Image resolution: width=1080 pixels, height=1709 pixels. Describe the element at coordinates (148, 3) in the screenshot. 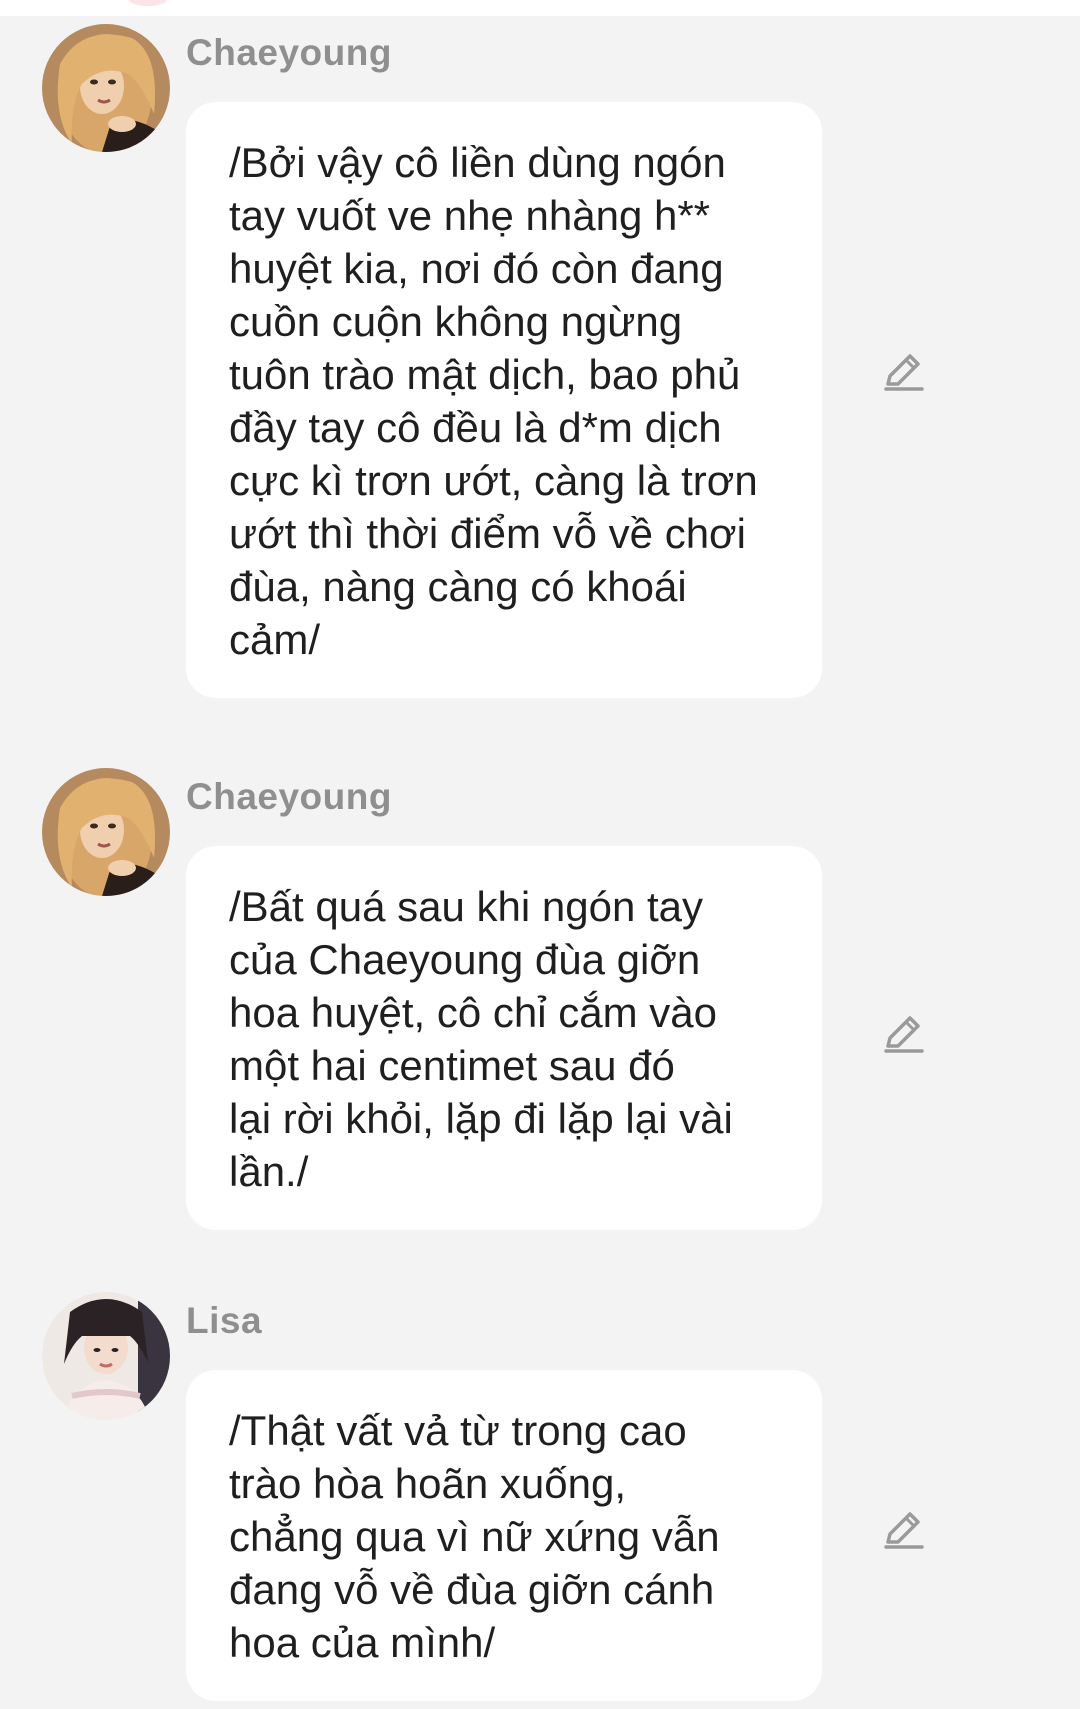

I see `top-indicator` at that location.